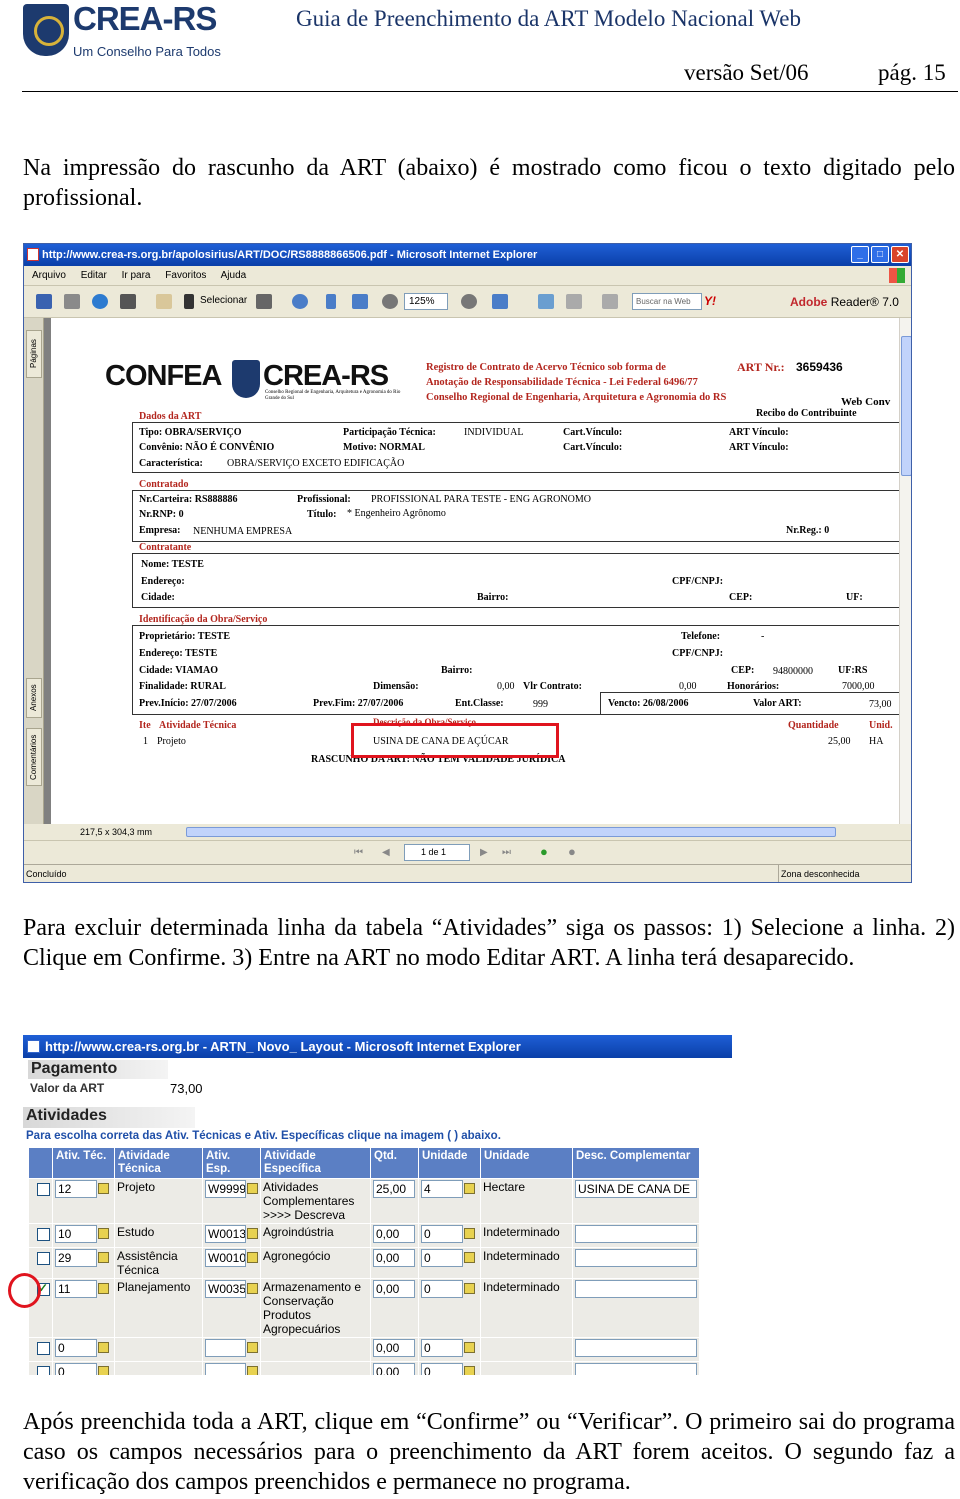 Image resolution: width=960 pixels, height=1499 pixels. What do you see at coordinates (76, 1258) in the screenshot?
I see `ativ-tec-input: 29` at bounding box center [76, 1258].